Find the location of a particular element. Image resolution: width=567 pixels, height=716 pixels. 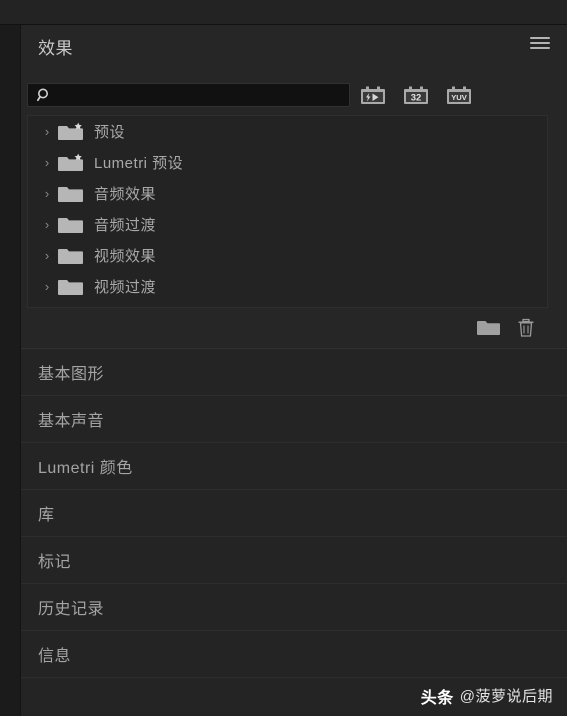

panel-row-label: 库 is located at coordinates (46, 515).